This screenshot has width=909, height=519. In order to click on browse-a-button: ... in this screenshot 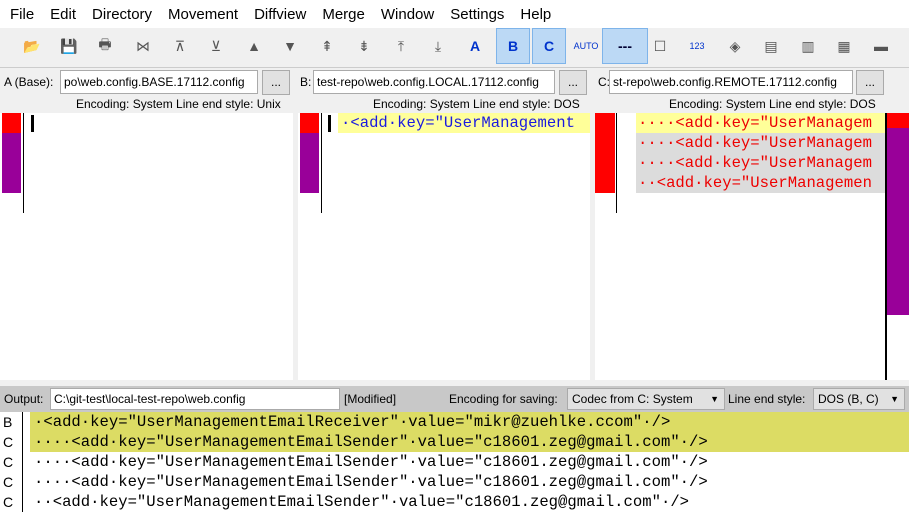, I will do `click(276, 82)`.